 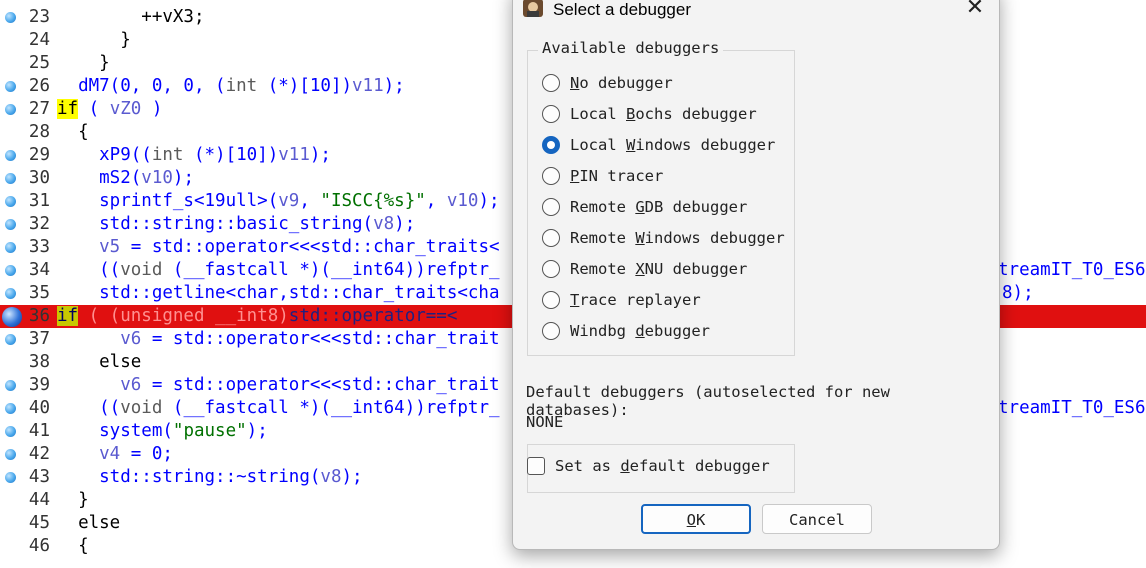 I want to click on line-number: 27, so click(x=39, y=109).